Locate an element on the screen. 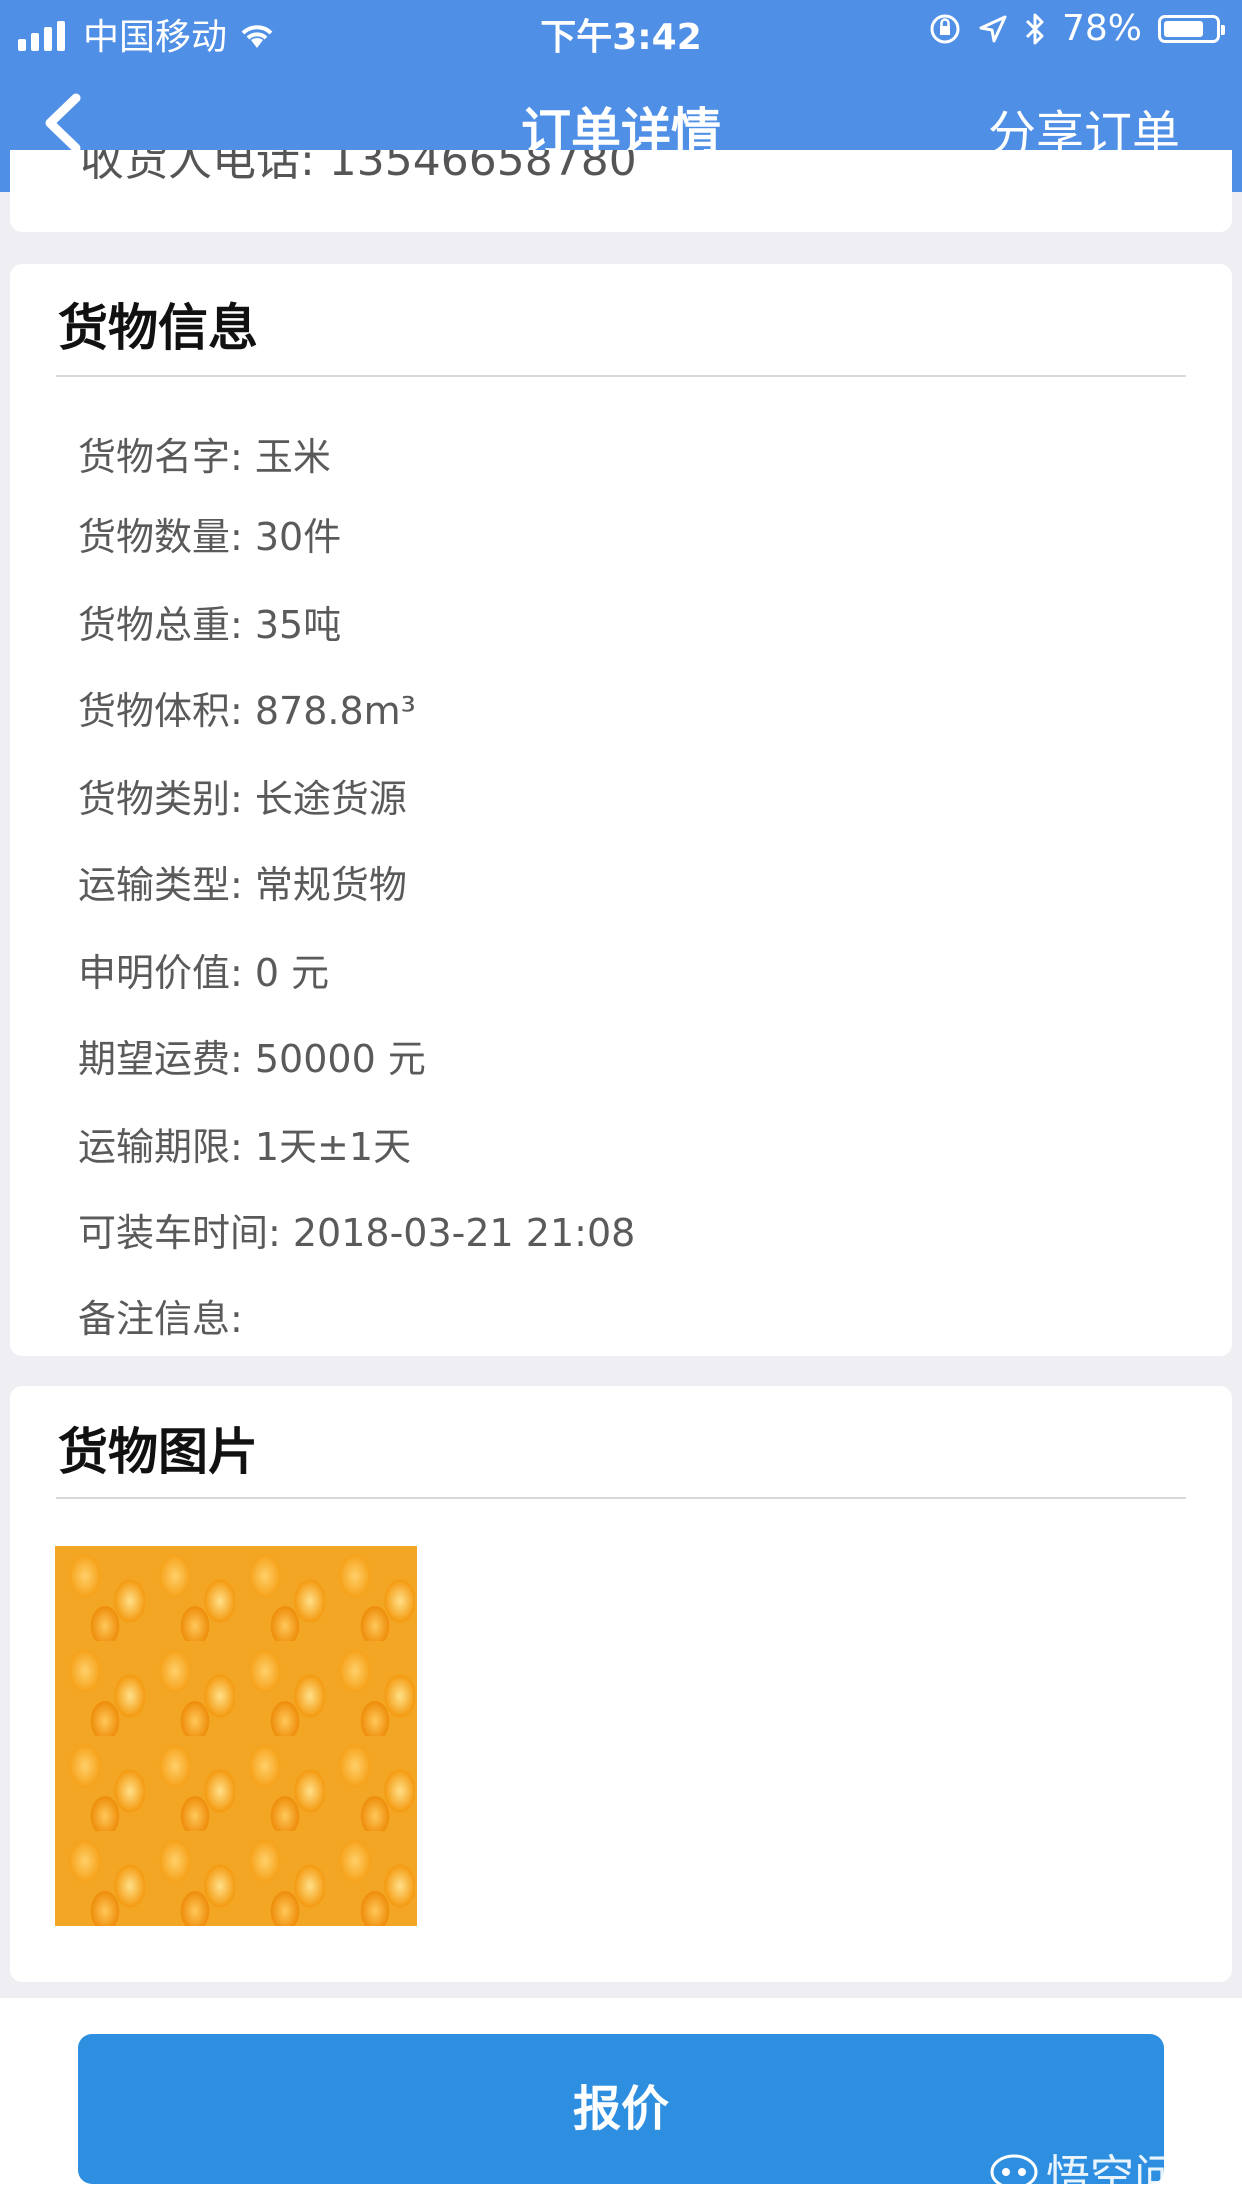 The height and width of the screenshot is (2208, 1242). location-icon is located at coordinates (993, 28).